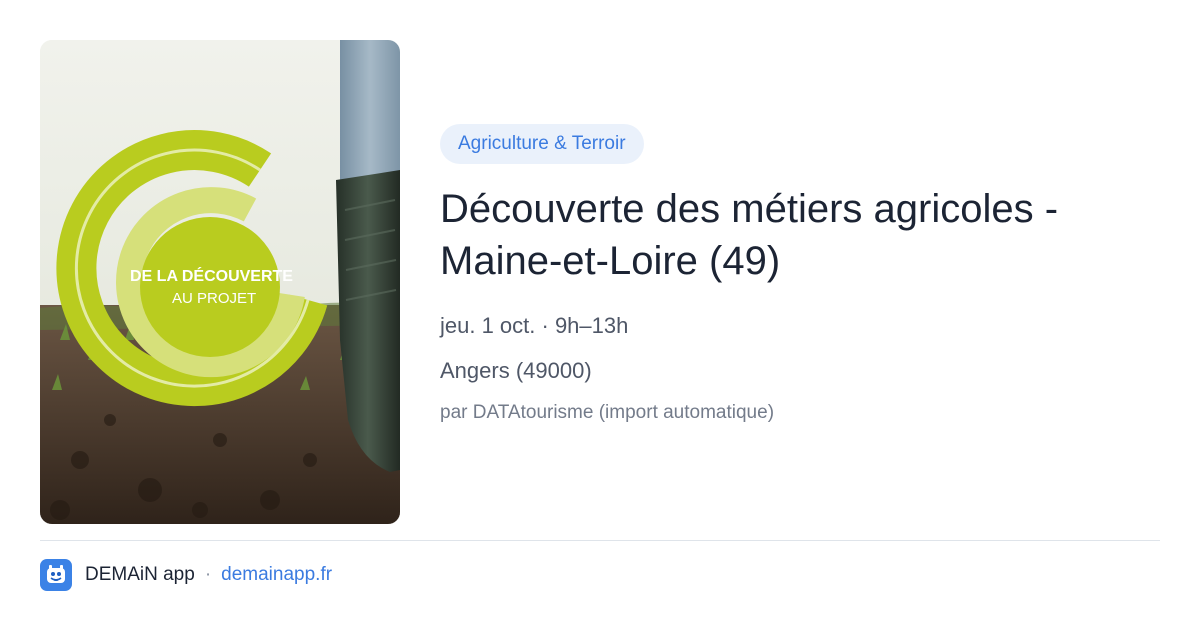 The width and height of the screenshot is (1200, 630). I want to click on category-badge: Agriculture & Terroir, so click(542, 144).